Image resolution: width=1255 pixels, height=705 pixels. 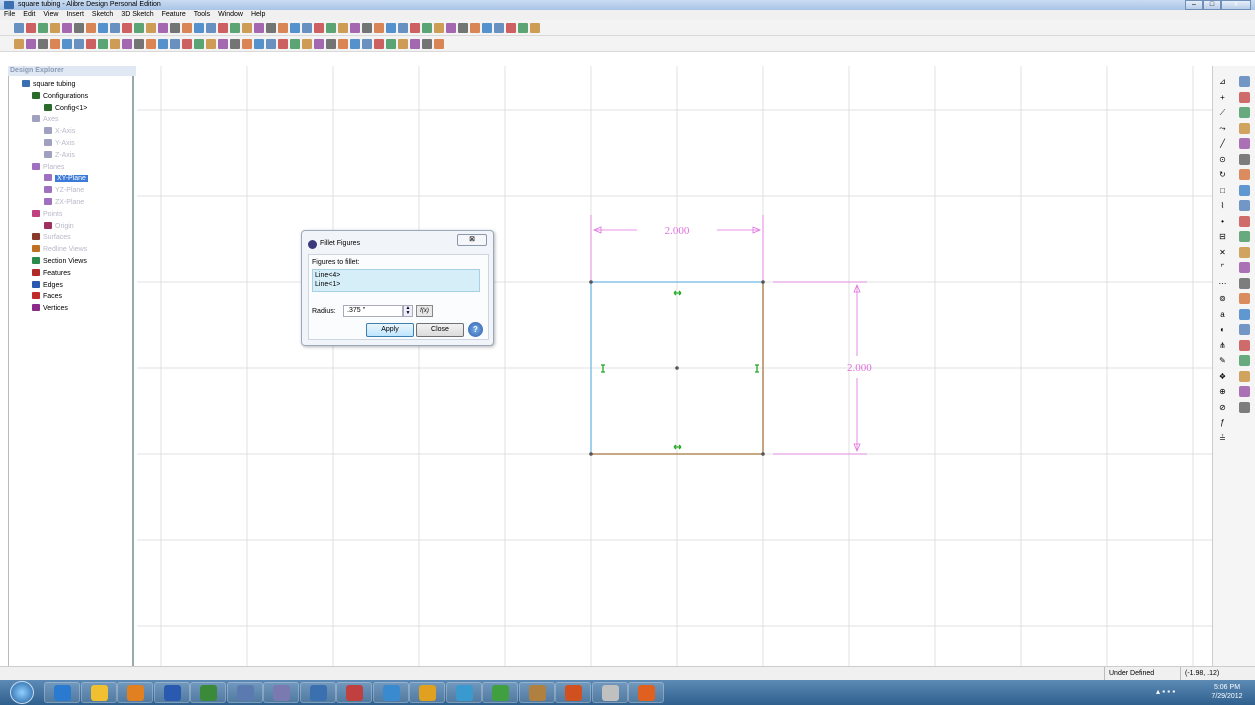 What do you see at coordinates (859, 368) in the screenshot?
I see `vertical-dimension-value: 2.000` at bounding box center [859, 368].